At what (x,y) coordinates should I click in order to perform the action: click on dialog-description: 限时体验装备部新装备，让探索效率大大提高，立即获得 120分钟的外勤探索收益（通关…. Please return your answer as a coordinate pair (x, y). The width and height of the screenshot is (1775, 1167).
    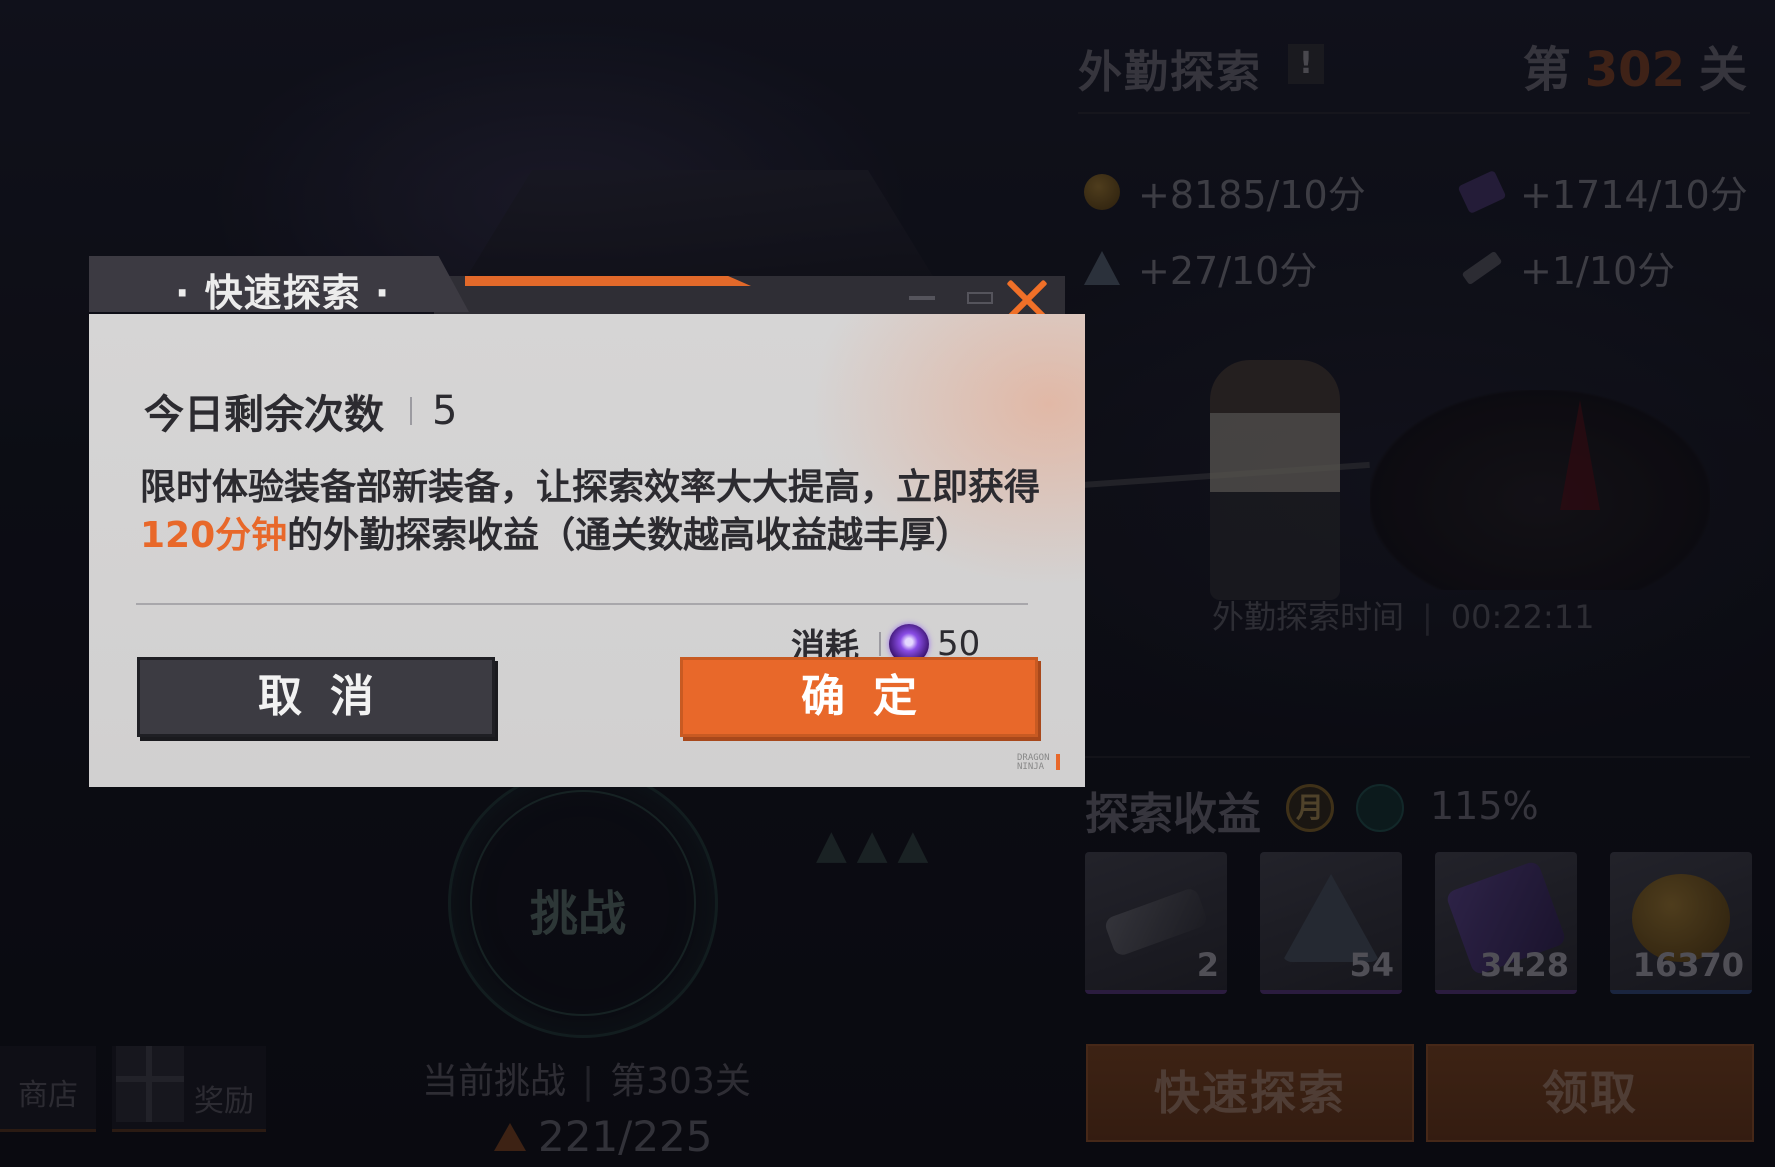
    Looking at the image, I should click on (590, 512).